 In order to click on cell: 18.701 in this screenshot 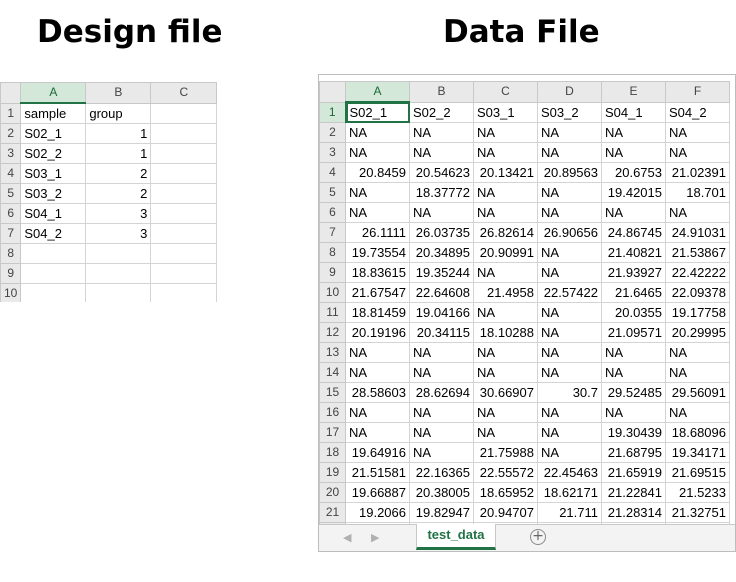, I will do `click(697, 192)`.